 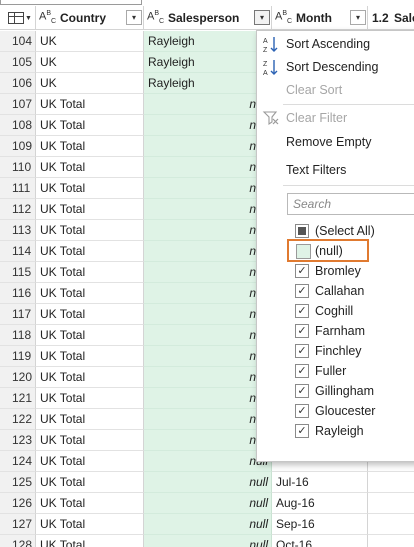 What do you see at coordinates (18, 482) in the screenshot?
I see `row-number: 125` at bounding box center [18, 482].